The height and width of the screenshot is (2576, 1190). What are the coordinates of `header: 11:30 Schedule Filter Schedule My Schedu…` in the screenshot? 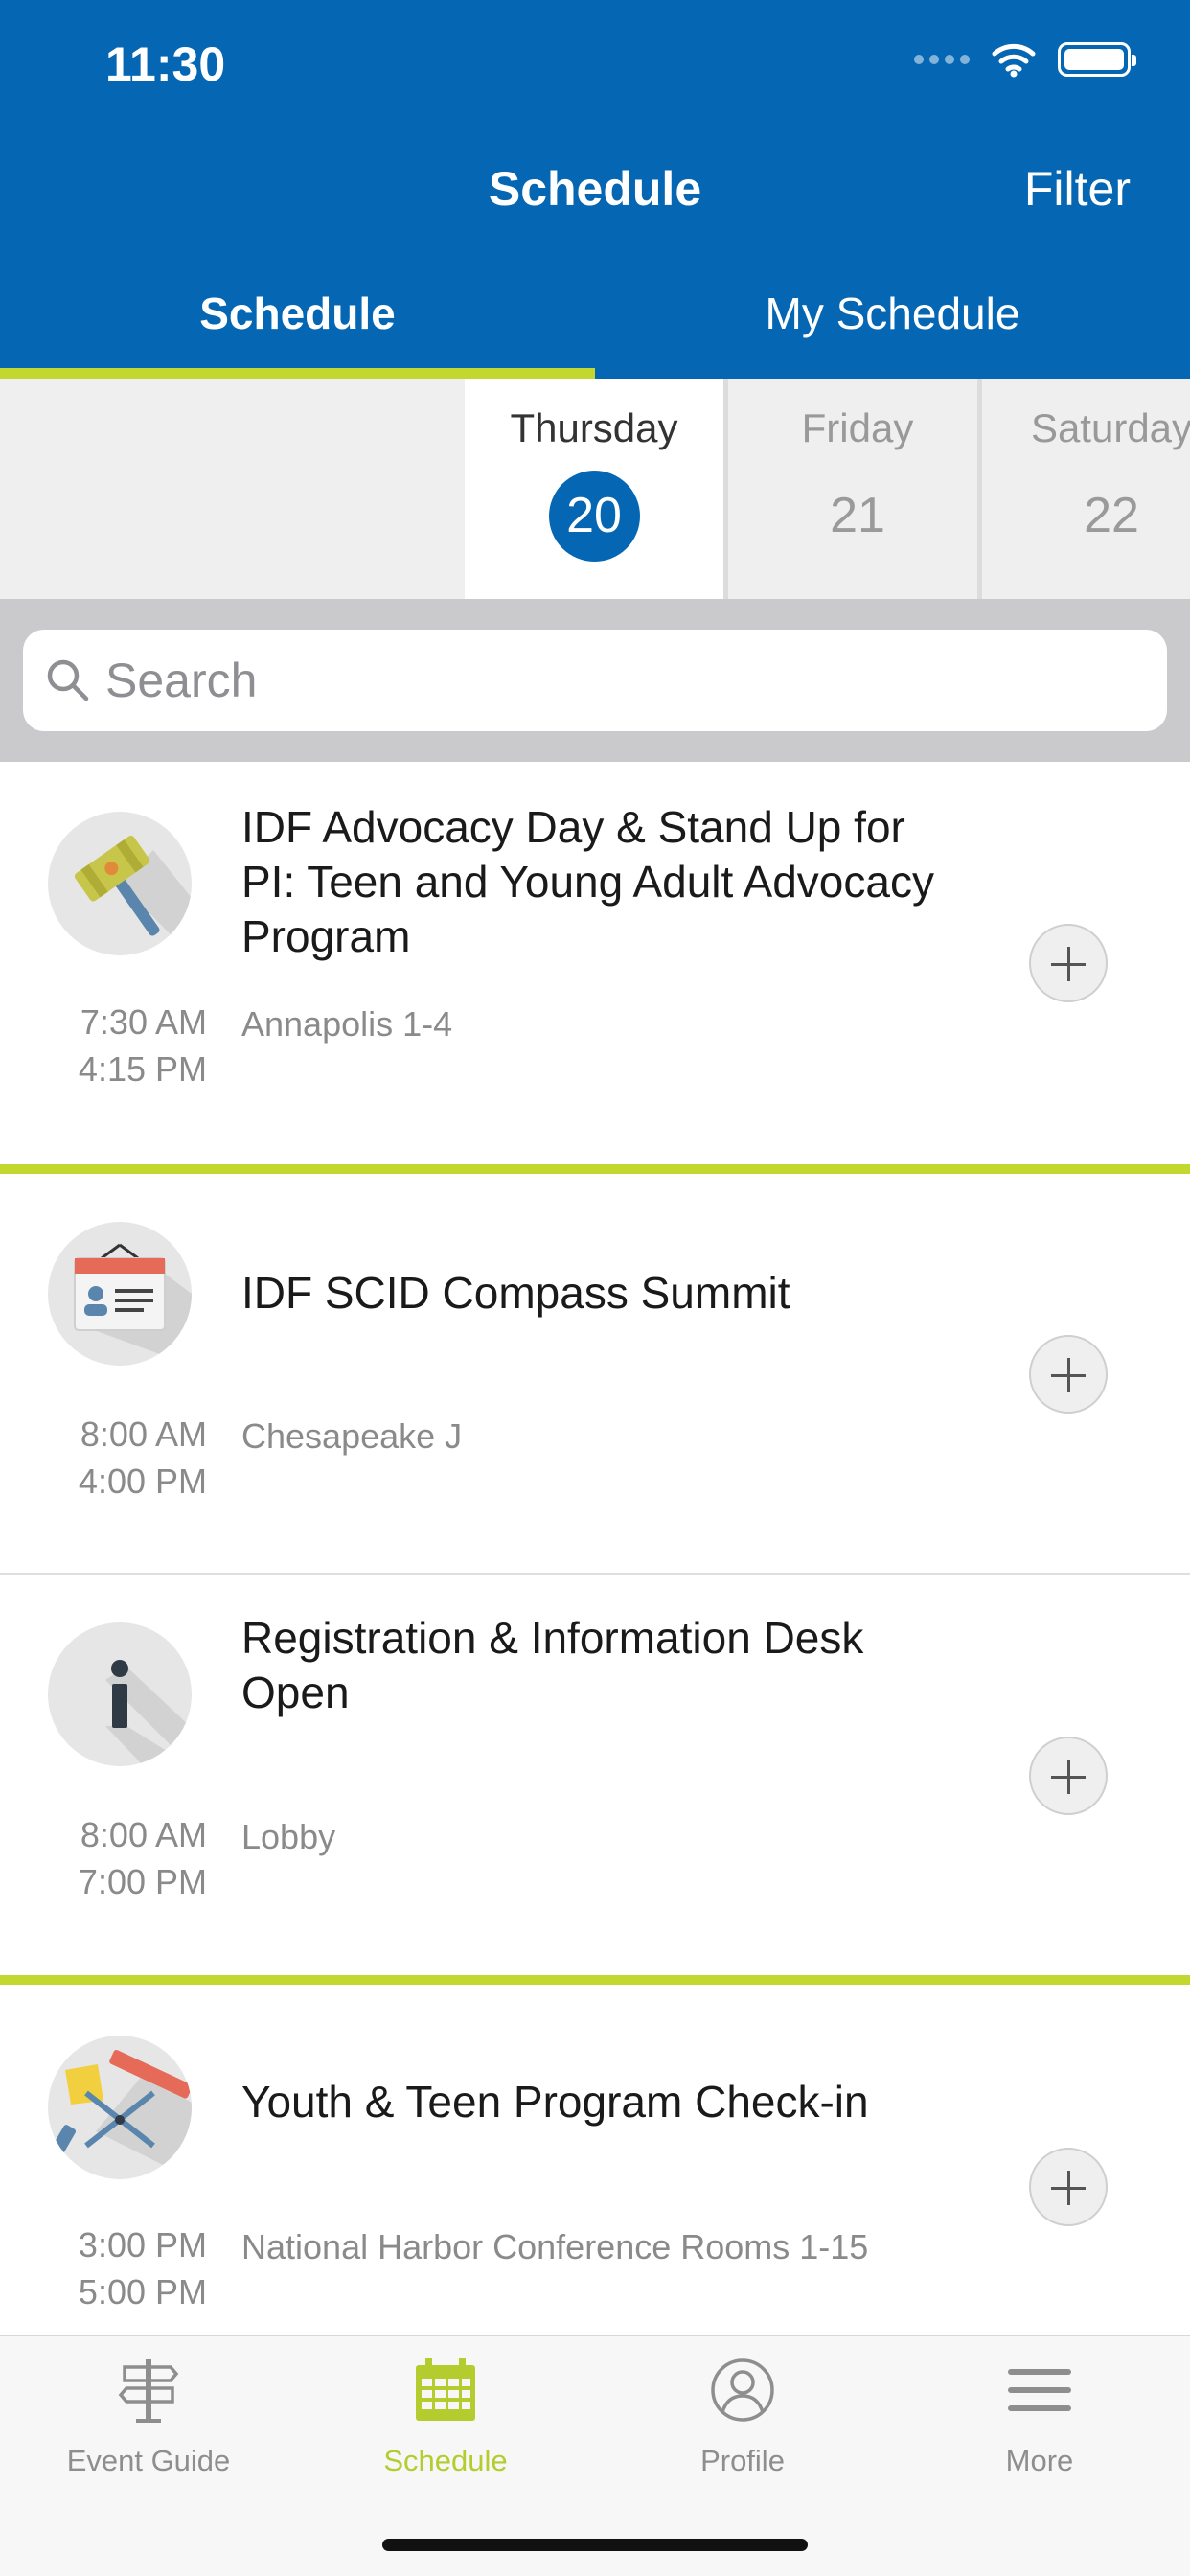 It's located at (595, 189).